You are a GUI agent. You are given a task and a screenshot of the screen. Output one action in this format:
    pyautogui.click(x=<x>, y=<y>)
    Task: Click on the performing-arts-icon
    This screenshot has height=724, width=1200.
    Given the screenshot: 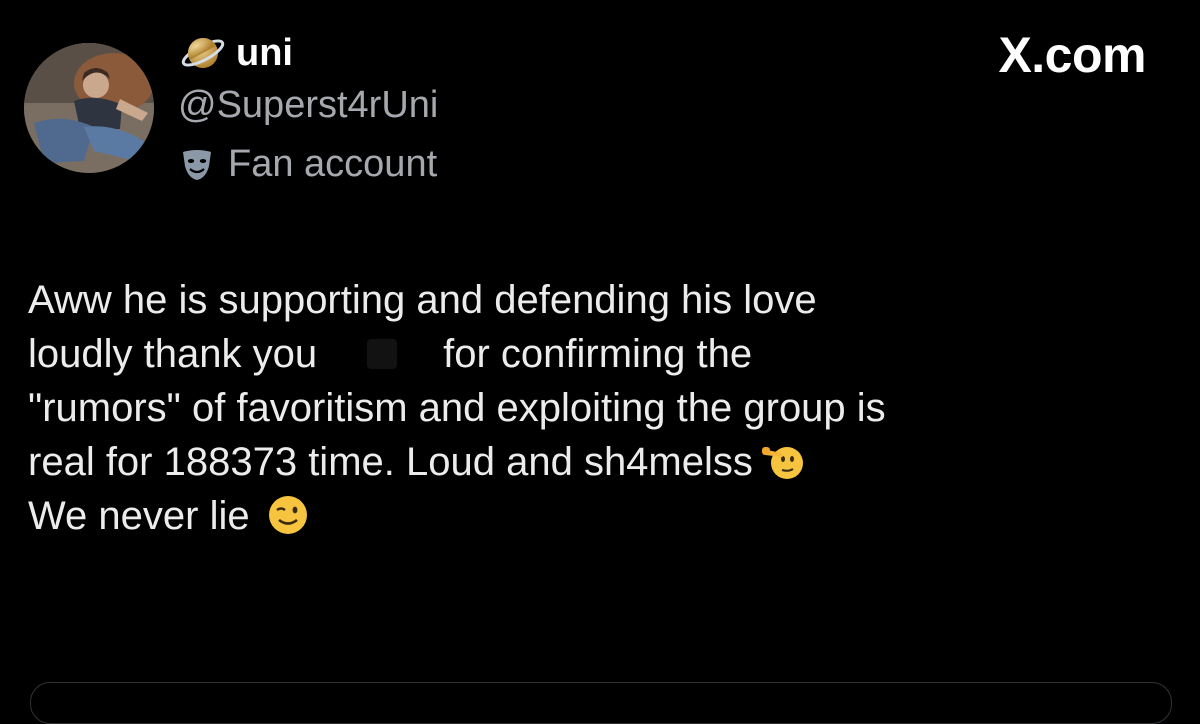 What is the action you would take?
    pyautogui.click(x=197, y=165)
    